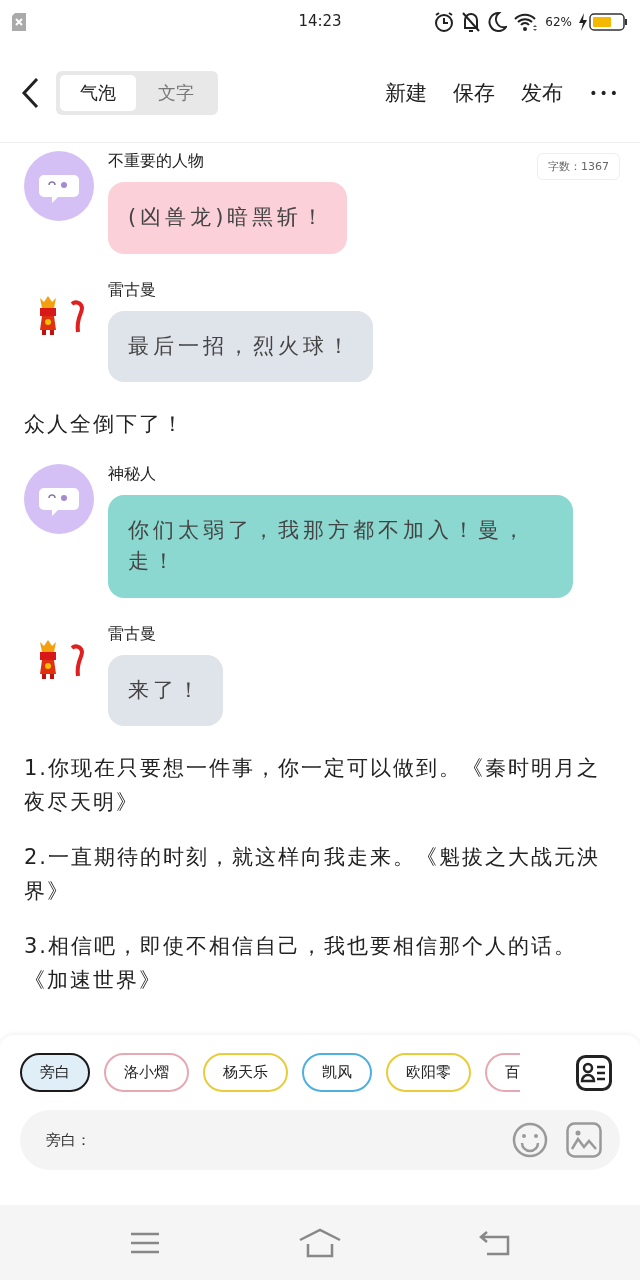 This screenshot has height=1280, width=640. I want to click on emoji-icon, so click(530, 1140).